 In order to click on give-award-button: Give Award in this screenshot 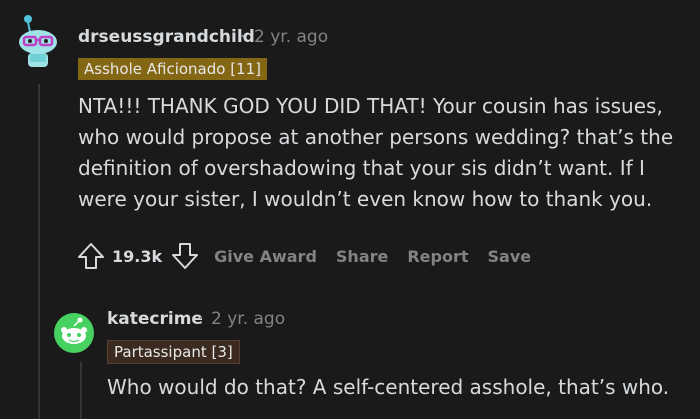, I will do `click(265, 256)`.